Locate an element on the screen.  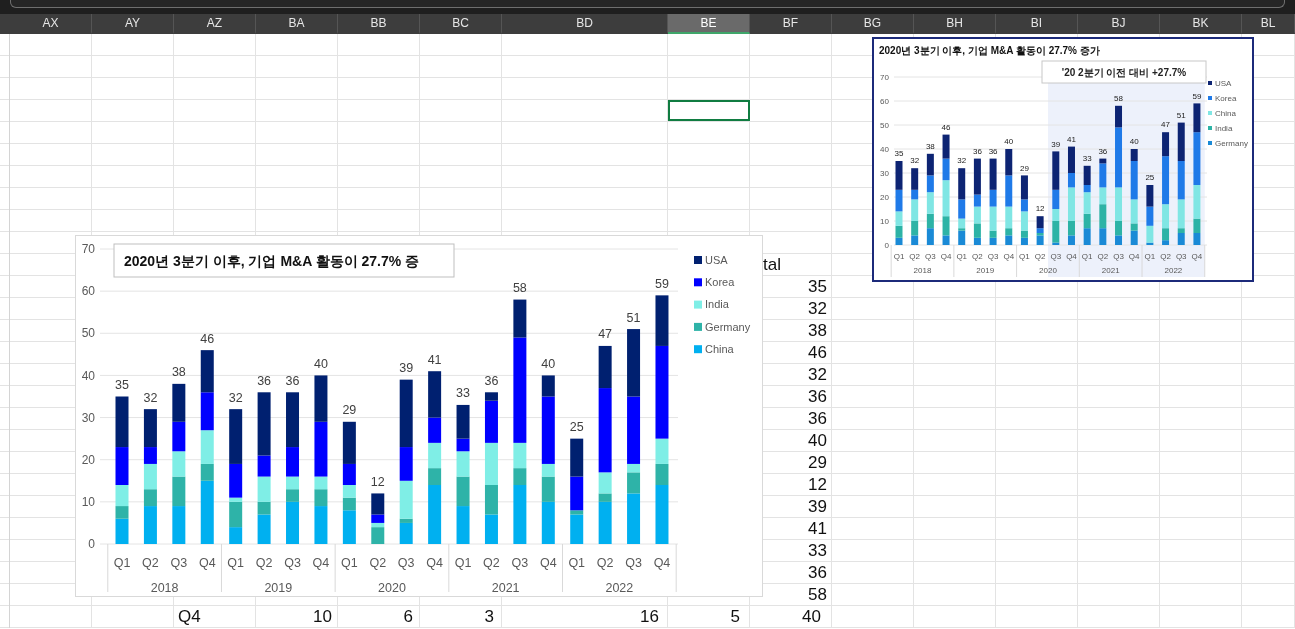
value-label: 33 is located at coordinates (1087, 158).